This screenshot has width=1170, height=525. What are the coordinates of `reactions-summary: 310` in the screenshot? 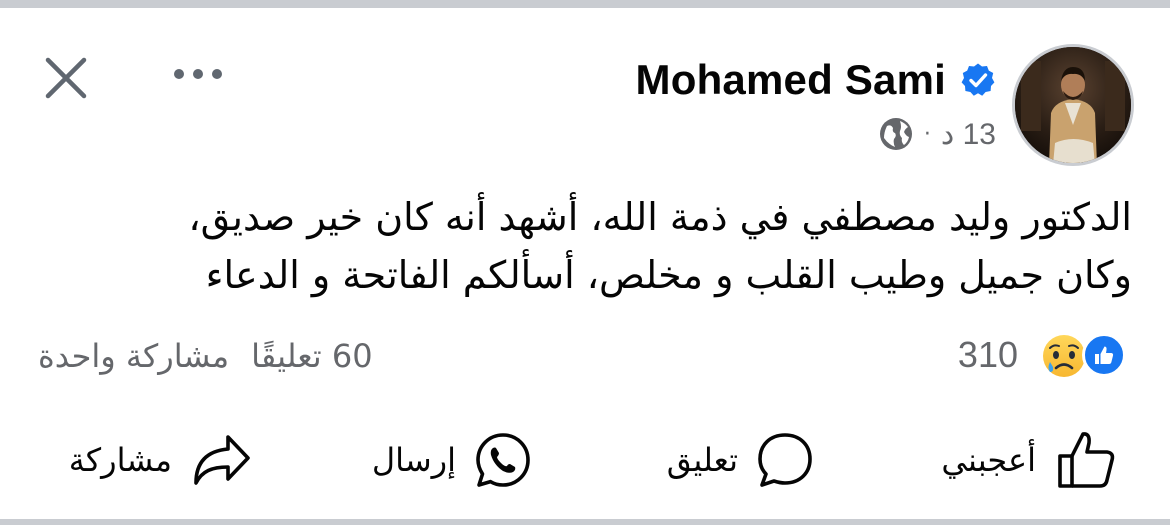 It's located at (1042, 355).